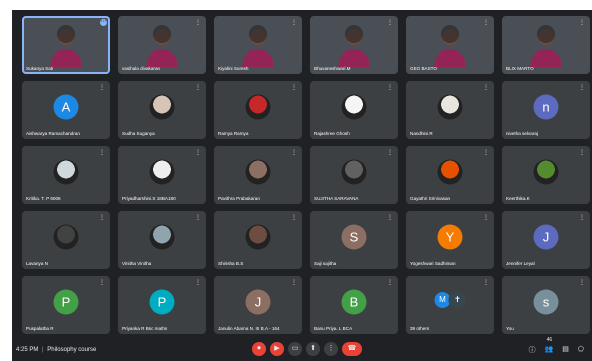 This screenshot has height=361, width=592. I want to click on participant-tile: ⋮ Priyadharshini.S 18BA180, so click(162, 175).